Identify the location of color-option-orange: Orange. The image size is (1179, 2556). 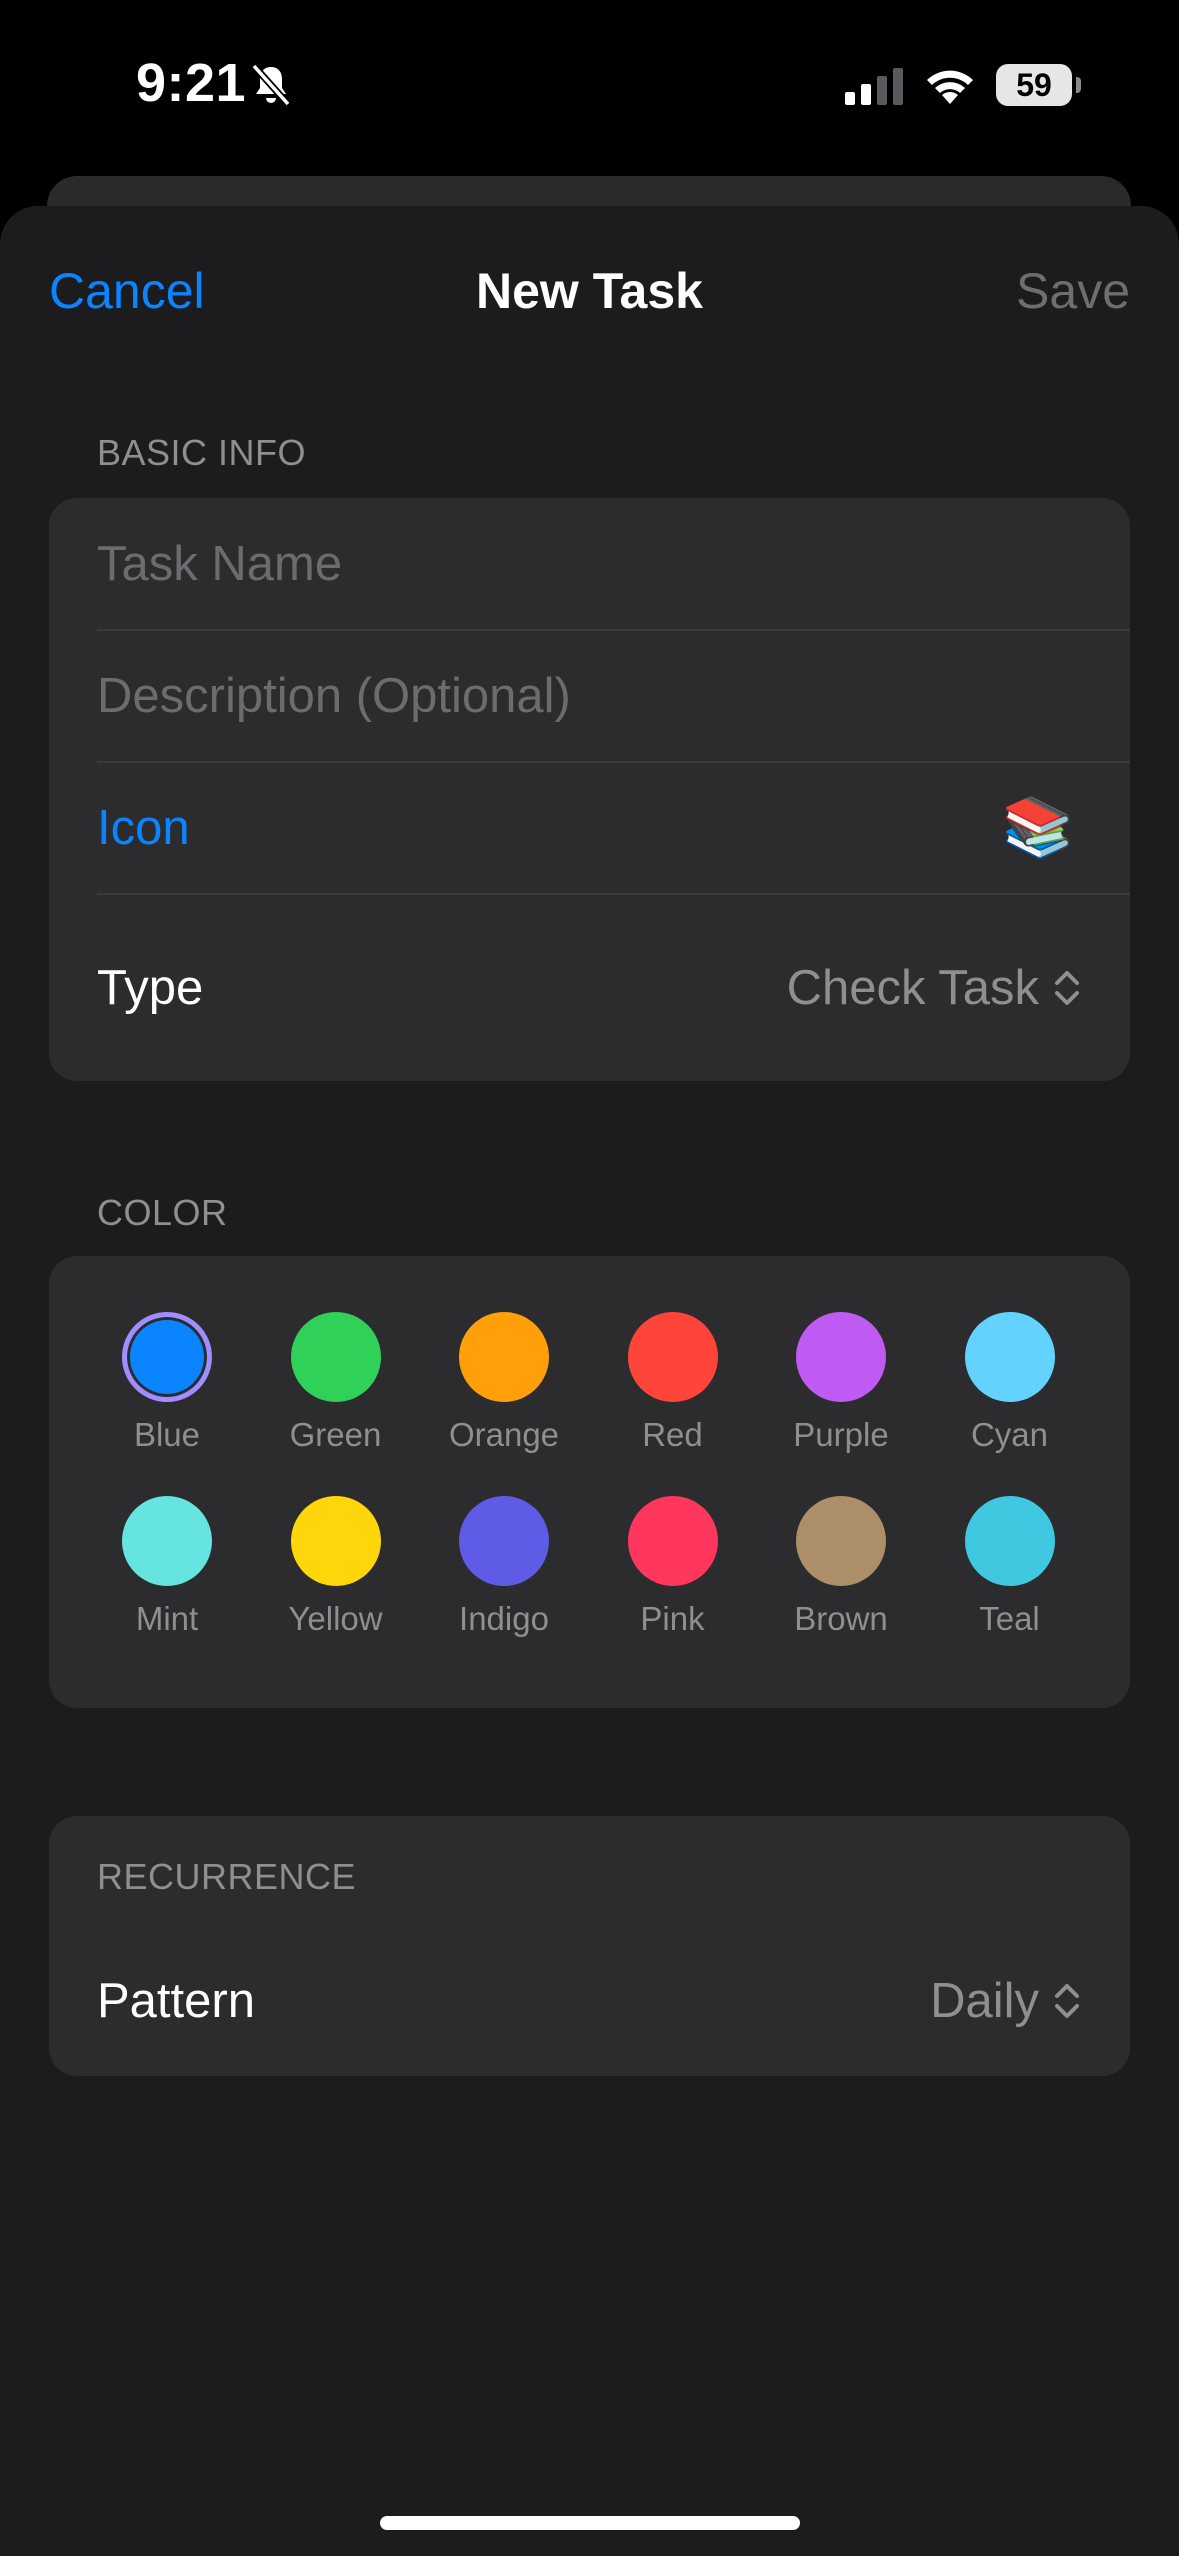
(504, 1392).